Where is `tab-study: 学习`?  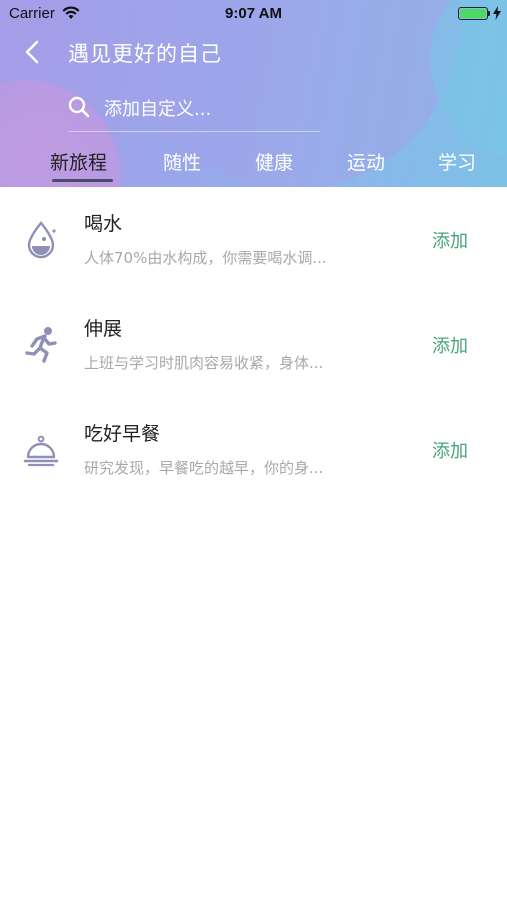 tab-study: 学习 is located at coordinates (457, 161).